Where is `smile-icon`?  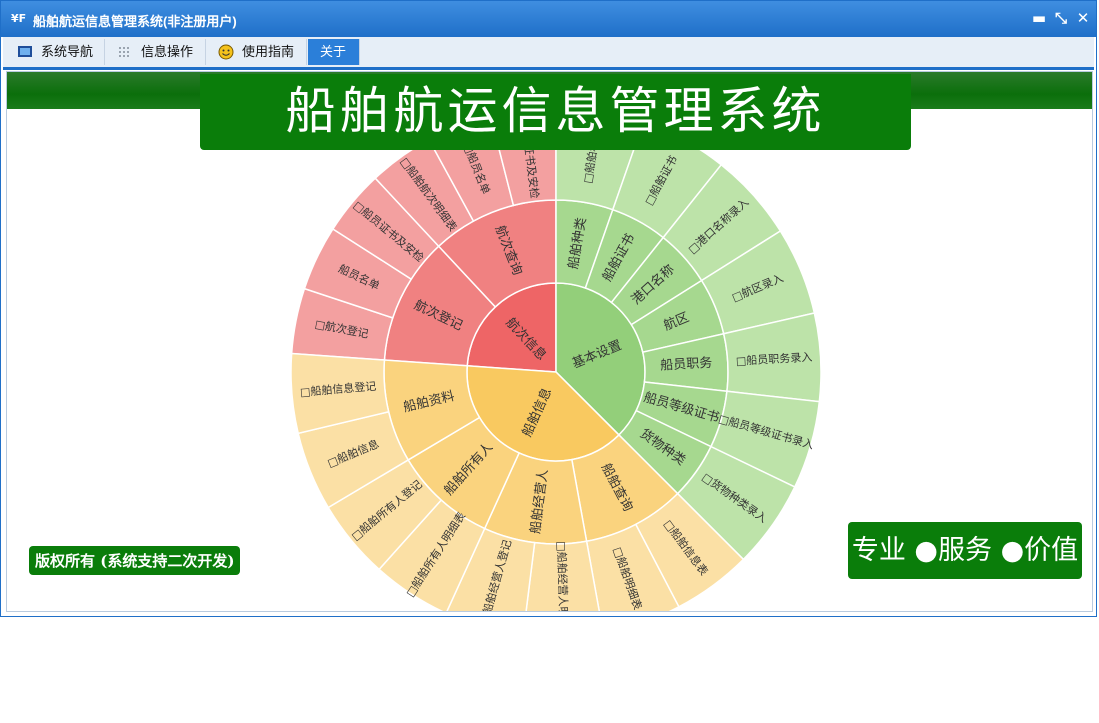 smile-icon is located at coordinates (226, 52).